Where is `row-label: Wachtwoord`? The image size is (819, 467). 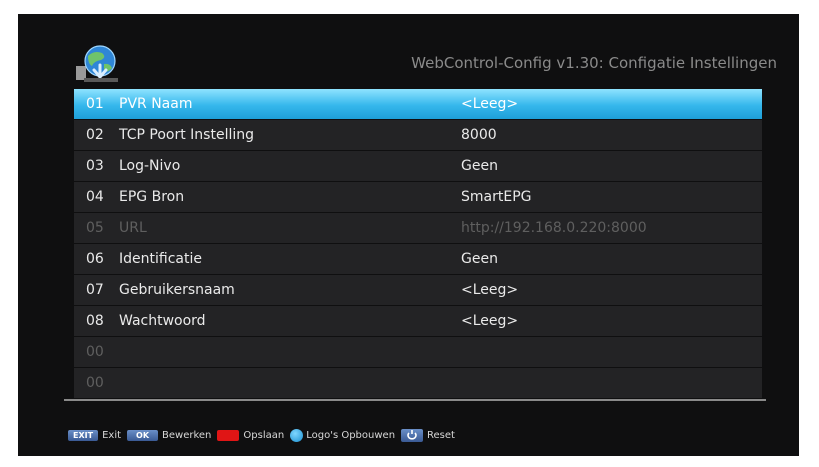 row-label: Wachtwoord is located at coordinates (162, 321).